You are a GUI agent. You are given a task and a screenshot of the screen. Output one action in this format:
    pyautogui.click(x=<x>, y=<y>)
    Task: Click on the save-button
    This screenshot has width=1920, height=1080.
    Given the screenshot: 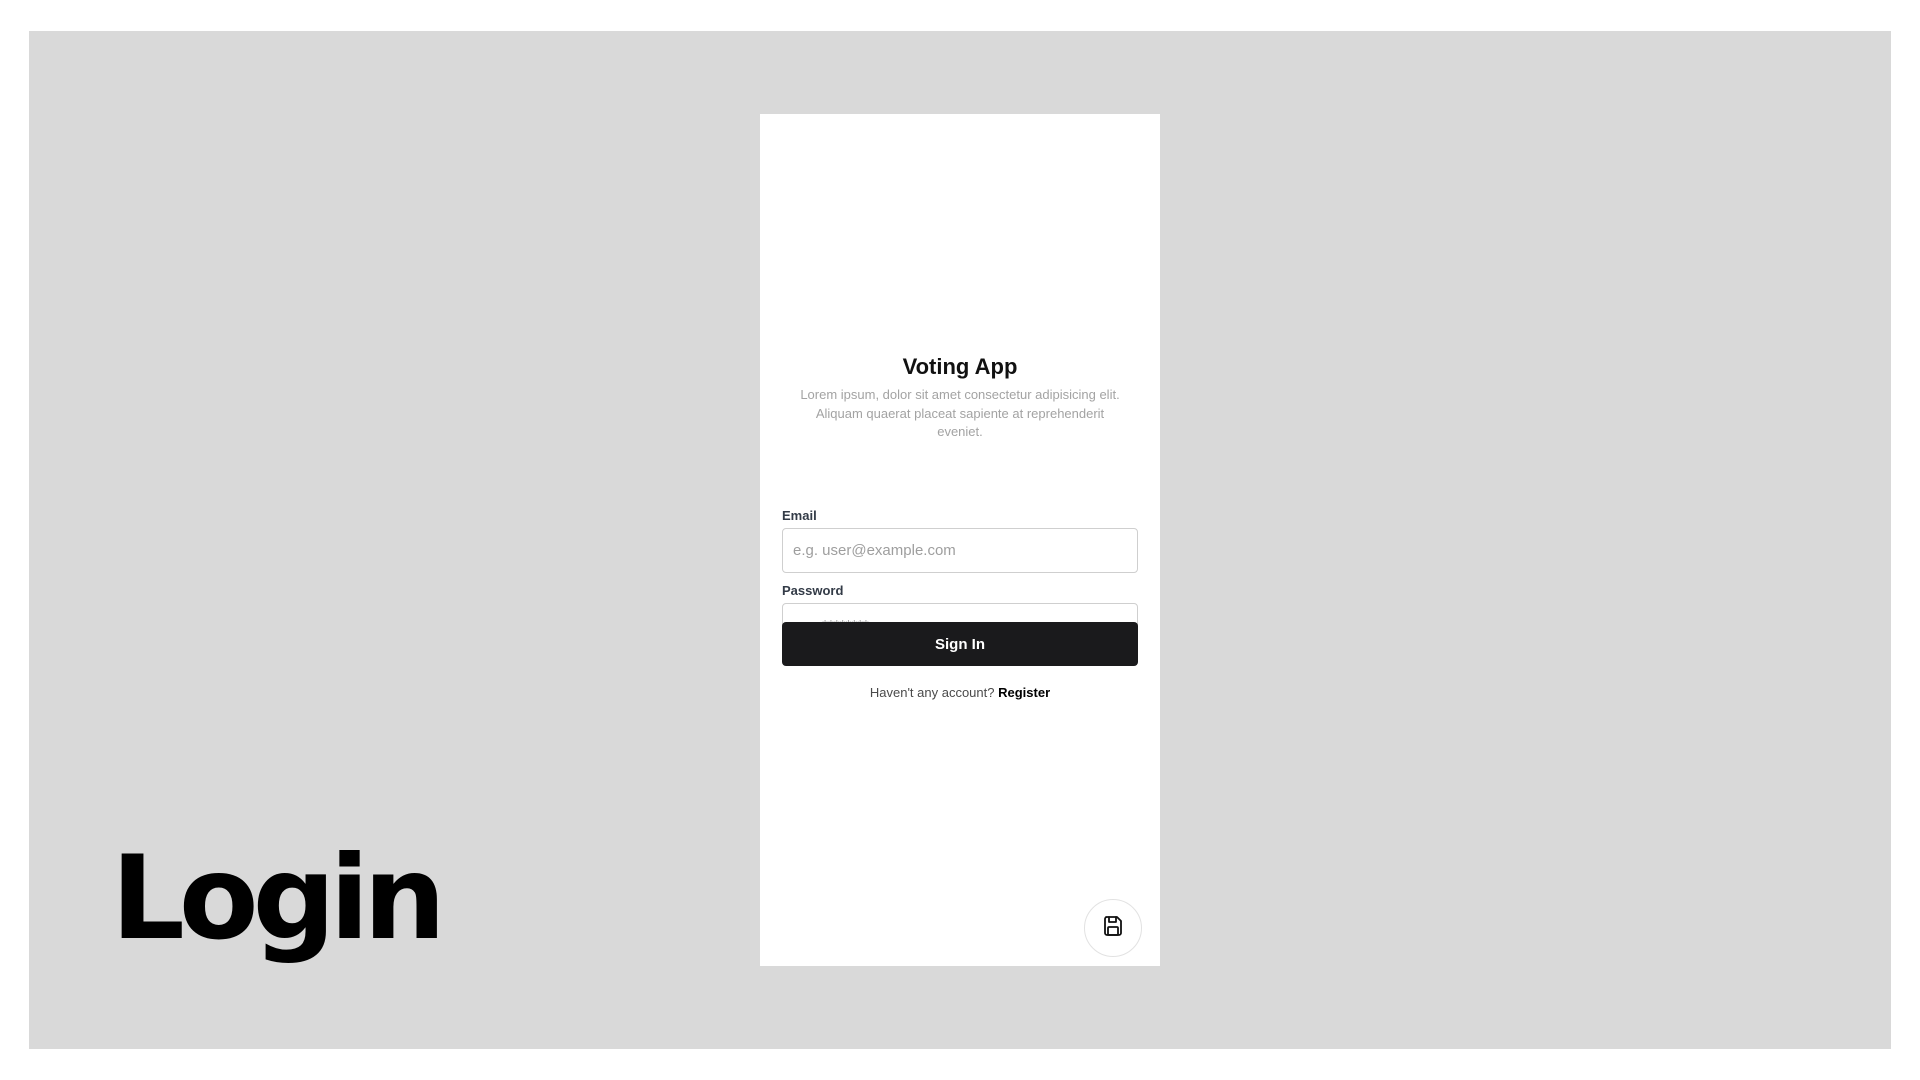 What is the action you would take?
    pyautogui.click(x=1113, y=928)
    